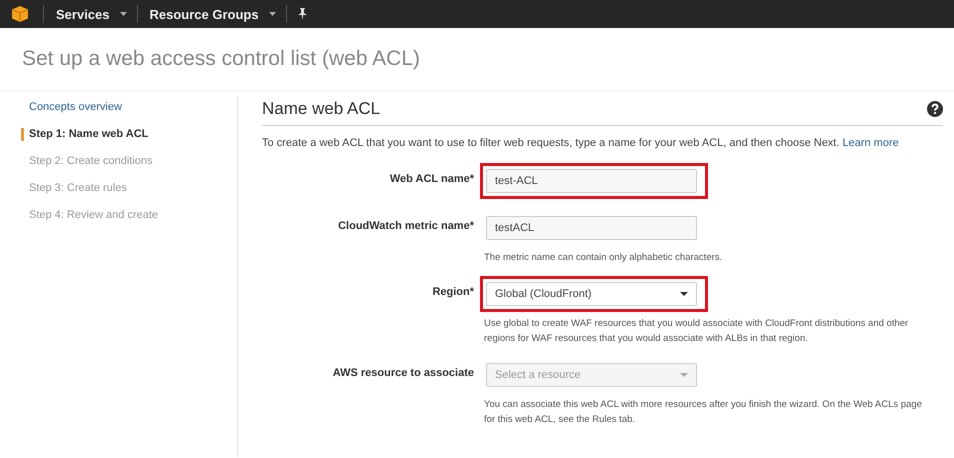  What do you see at coordinates (403, 373) in the screenshot?
I see `field-label: AWS resource to associate` at bounding box center [403, 373].